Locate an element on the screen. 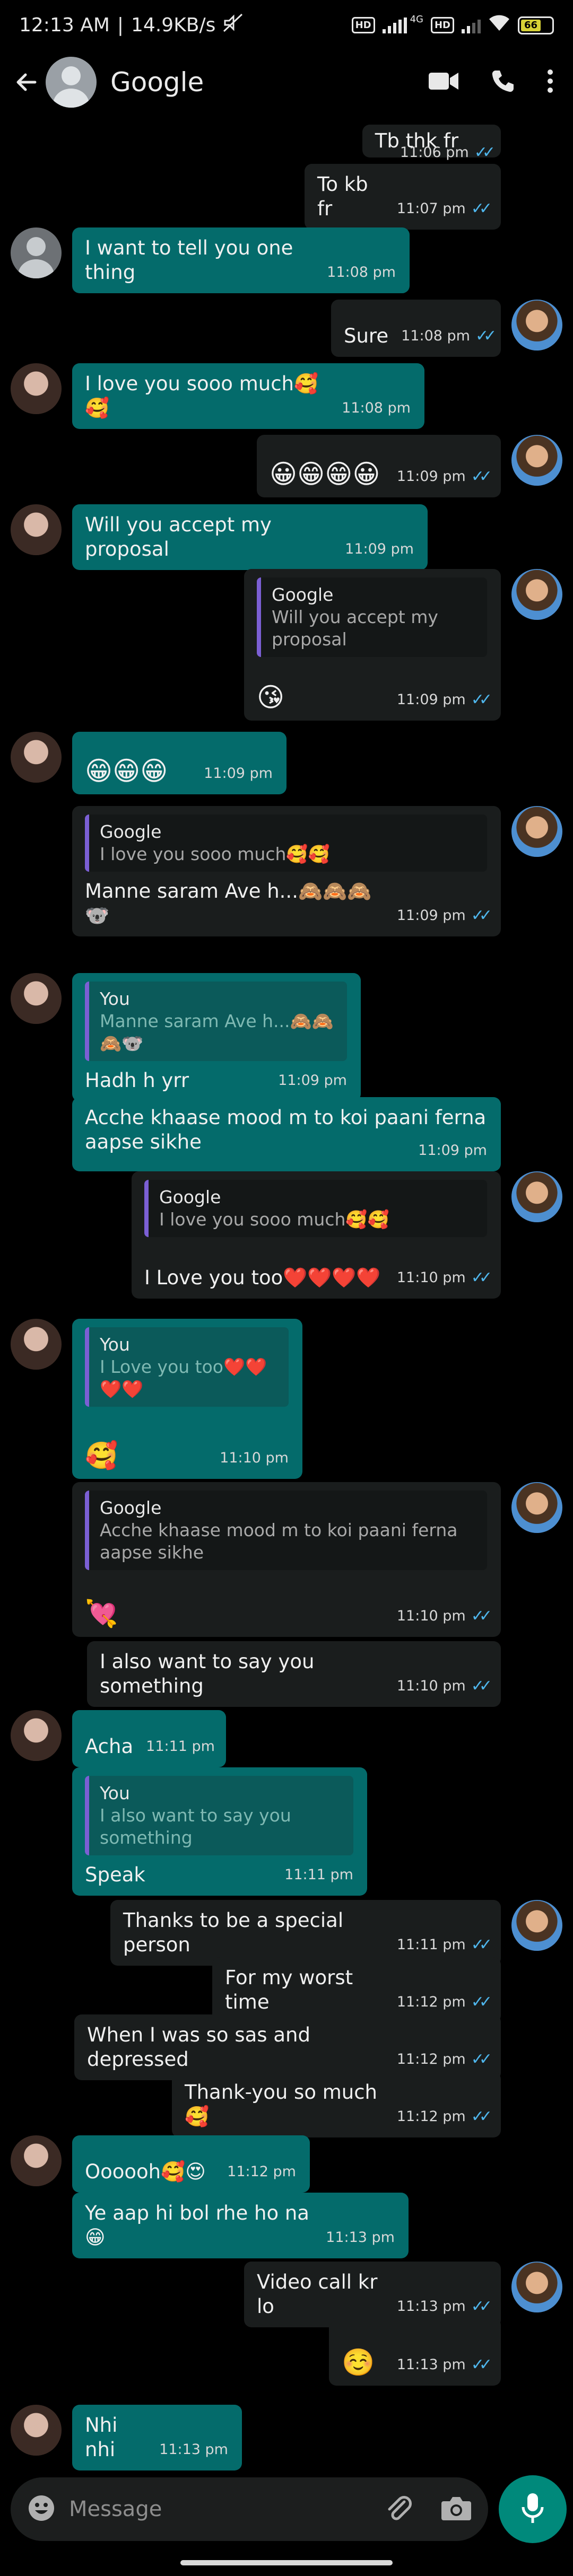 This screenshot has height=2576, width=573. message-outgoing: Tb thk frxx 11:06 pm✓✓ is located at coordinates (431, 143).